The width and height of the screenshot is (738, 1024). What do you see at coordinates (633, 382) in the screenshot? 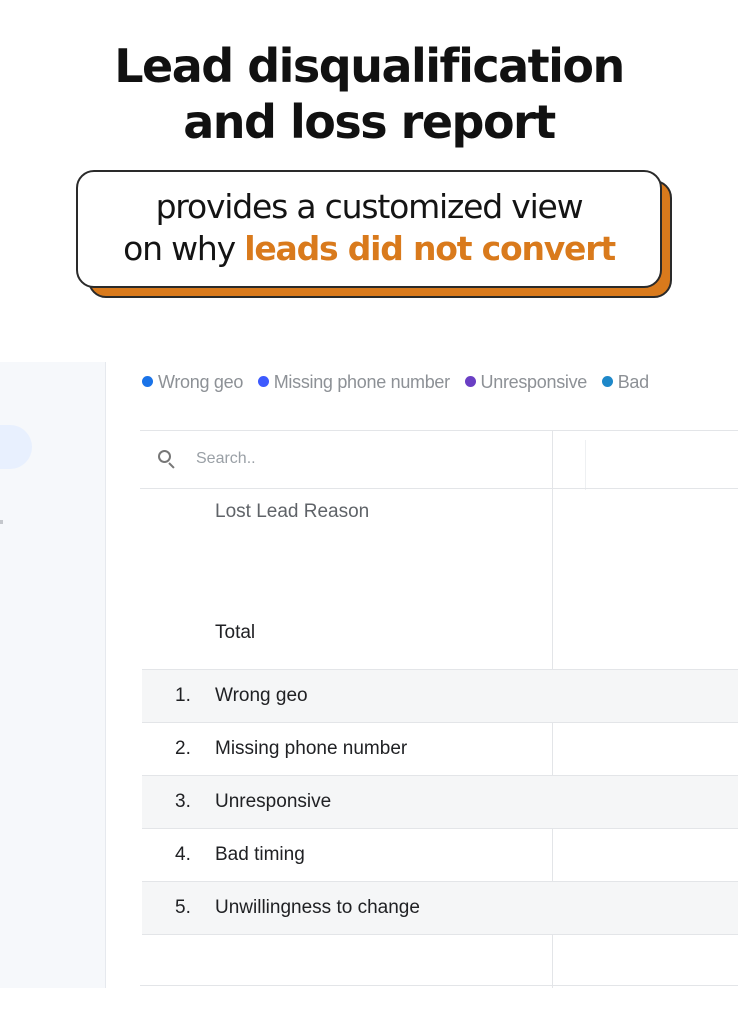
I see `legend-label: Bad` at bounding box center [633, 382].